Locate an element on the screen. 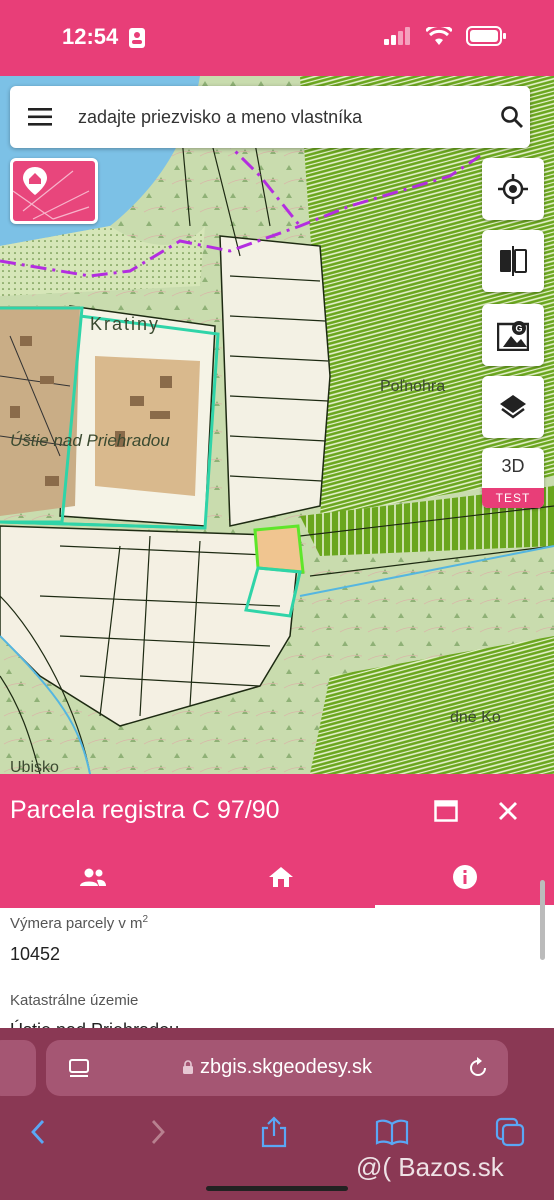 The image size is (554, 1200). contact-card-icon is located at coordinates (137, 38).